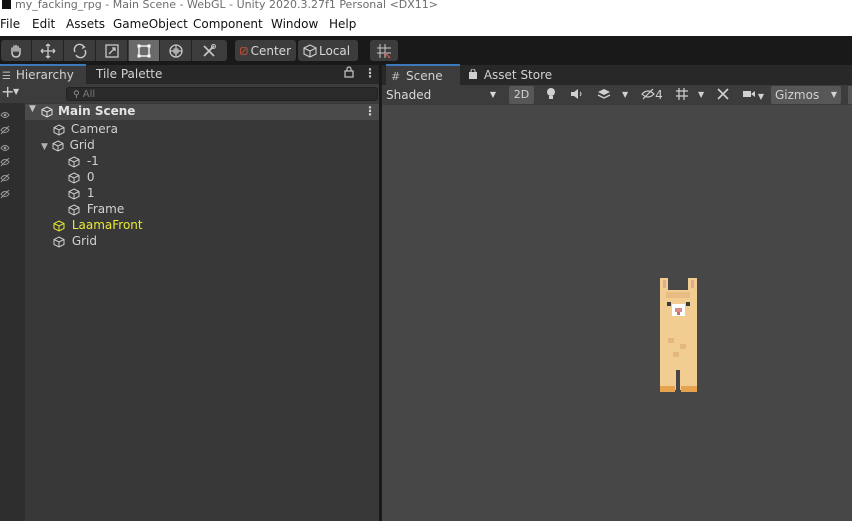  I want to click on scene-menu-icon: ⋮, so click(370, 111).